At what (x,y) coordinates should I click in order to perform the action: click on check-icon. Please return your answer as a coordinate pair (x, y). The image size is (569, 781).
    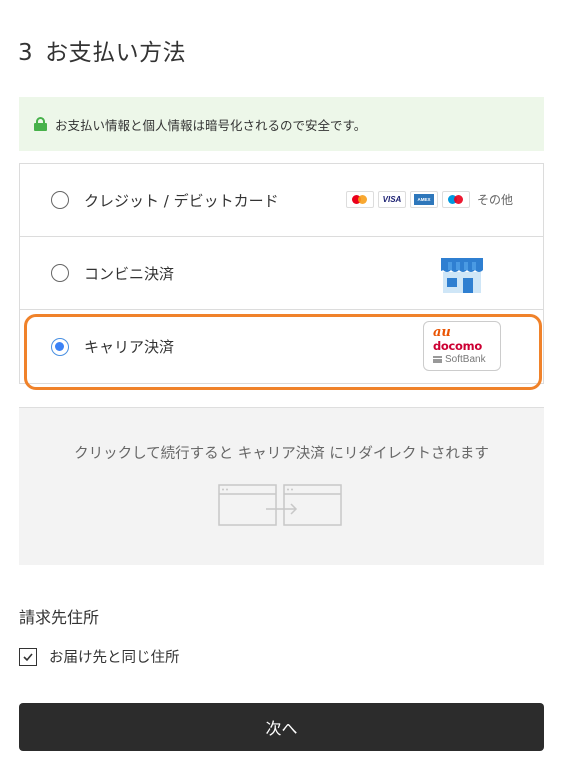
    Looking at the image, I should click on (28, 656).